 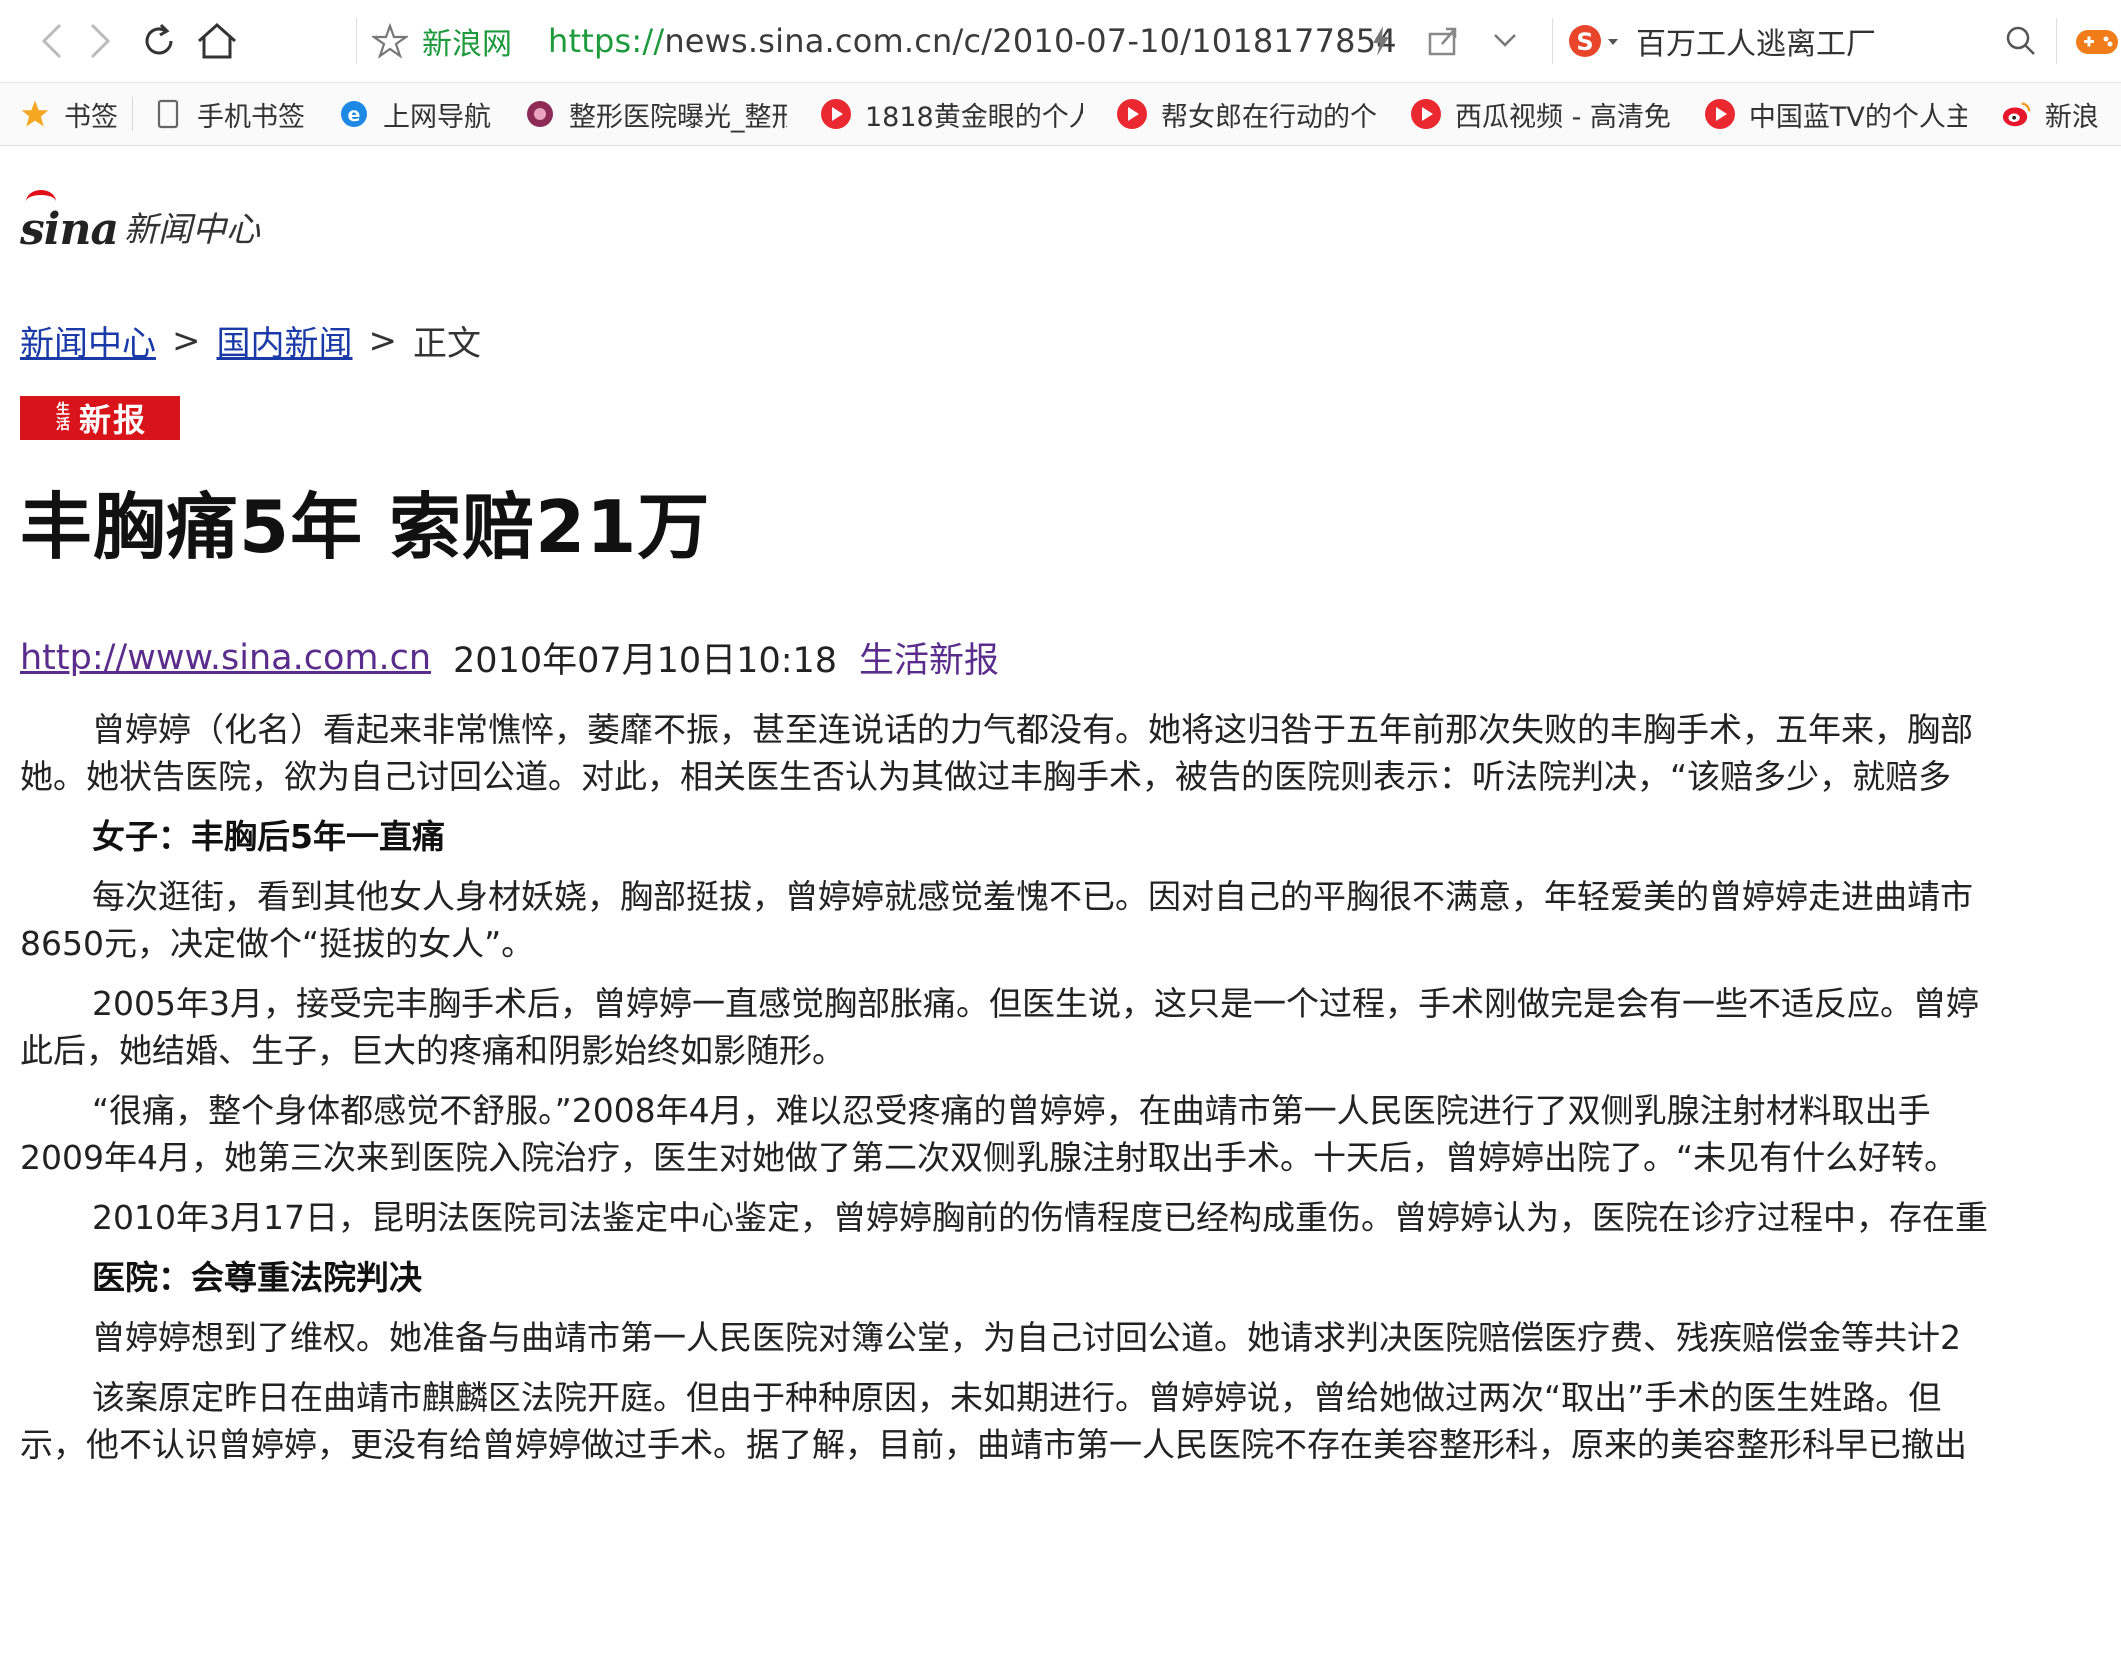 I want to click on sina-eye-icon, so click(x=41, y=201).